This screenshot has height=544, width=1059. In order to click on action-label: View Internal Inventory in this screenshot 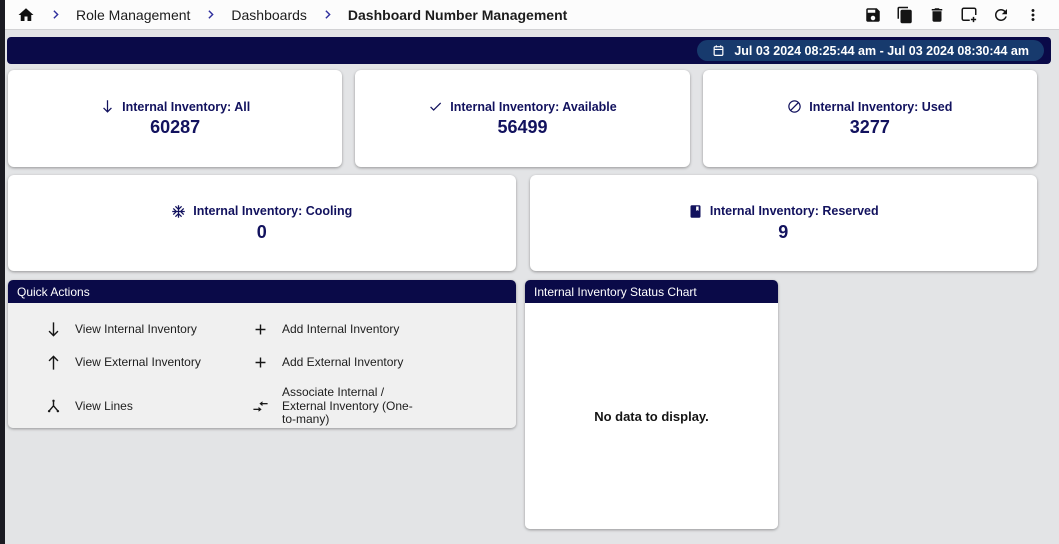, I will do `click(136, 329)`.